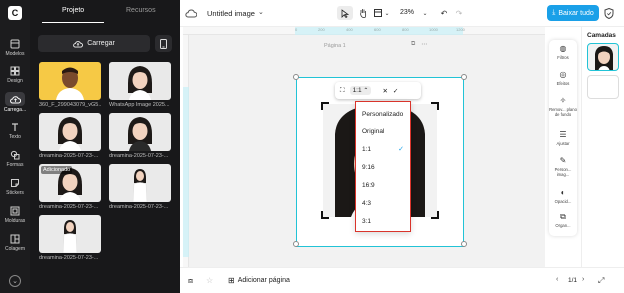 Image resolution: width=624 pixels, height=293 pixels. I want to click on ruler-tick: 1200, so click(460, 29).